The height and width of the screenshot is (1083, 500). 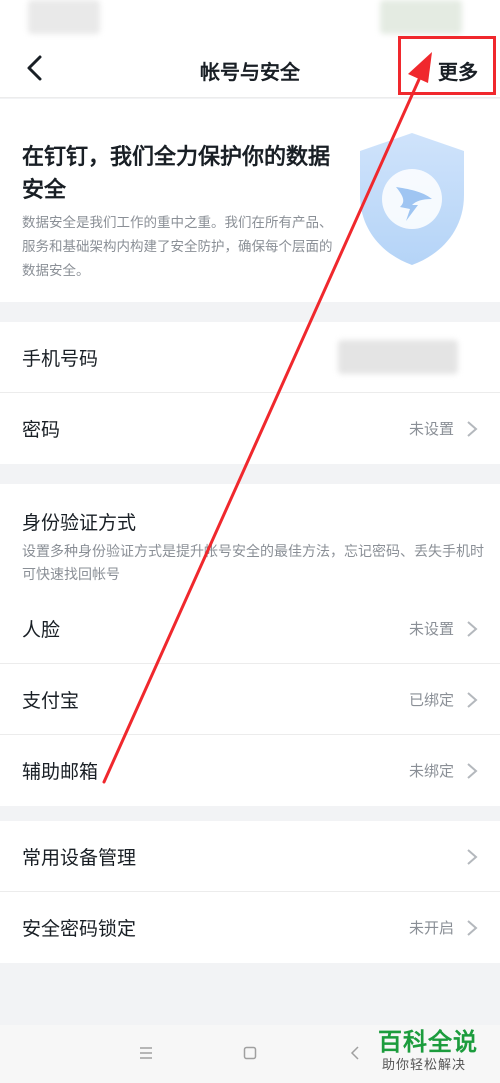 What do you see at coordinates (431, 629) in the screenshot?
I see `face-status: 未设置` at bounding box center [431, 629].